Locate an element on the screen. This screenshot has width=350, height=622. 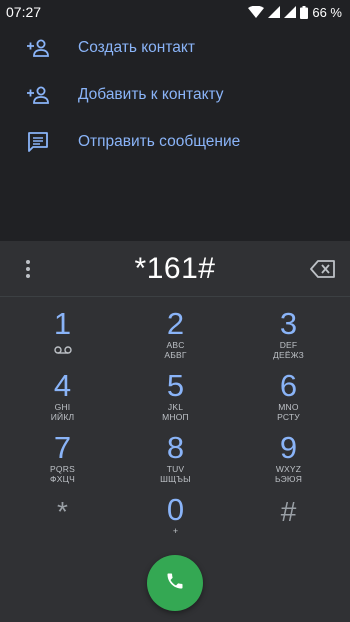
key-1: 1 is located at coordinates (62, 336).